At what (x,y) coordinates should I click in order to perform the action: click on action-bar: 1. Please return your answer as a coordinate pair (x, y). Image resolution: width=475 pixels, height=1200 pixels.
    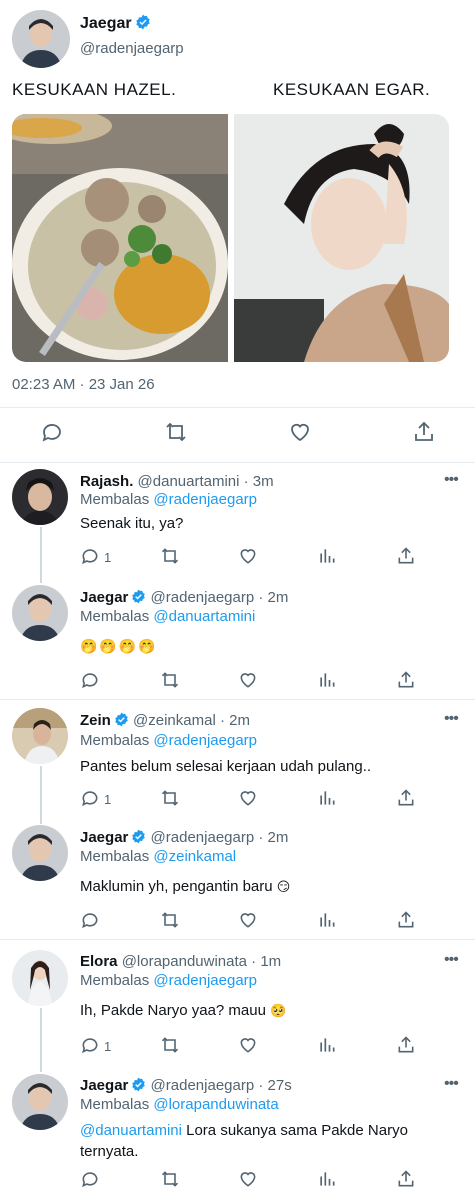
    Looking at the image, I should click on (237, 800).